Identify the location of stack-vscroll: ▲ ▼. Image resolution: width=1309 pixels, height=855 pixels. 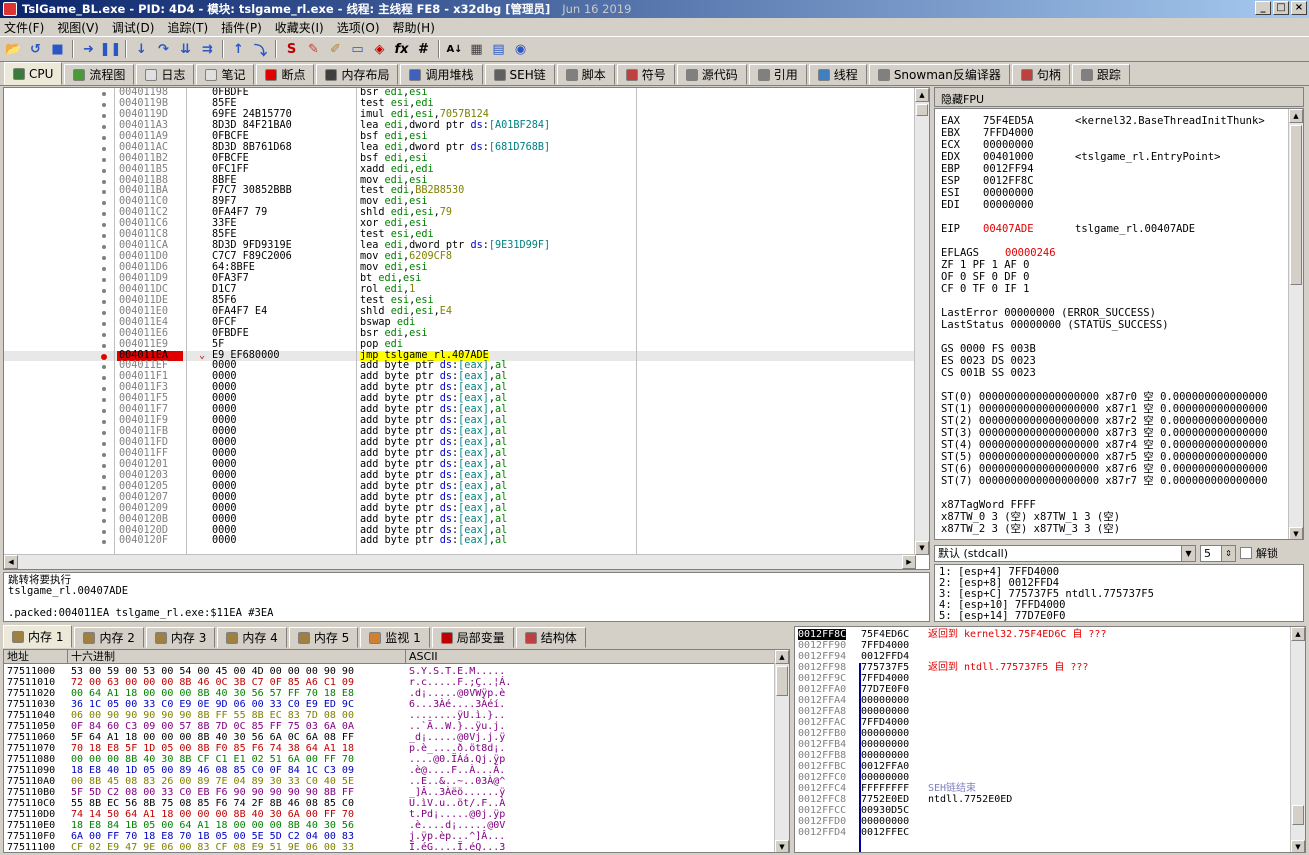
(1297, 739).